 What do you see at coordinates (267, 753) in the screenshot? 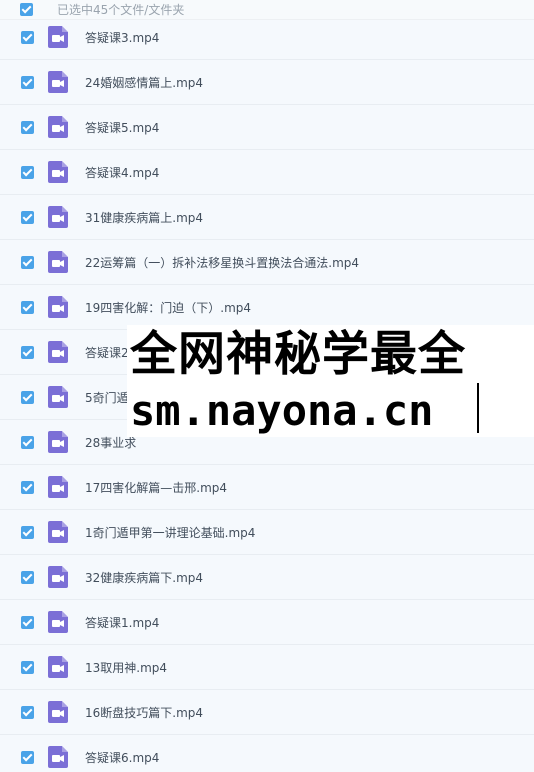
I see `file-row: 答疑课6.mp4` at bounding box center [267, 753].